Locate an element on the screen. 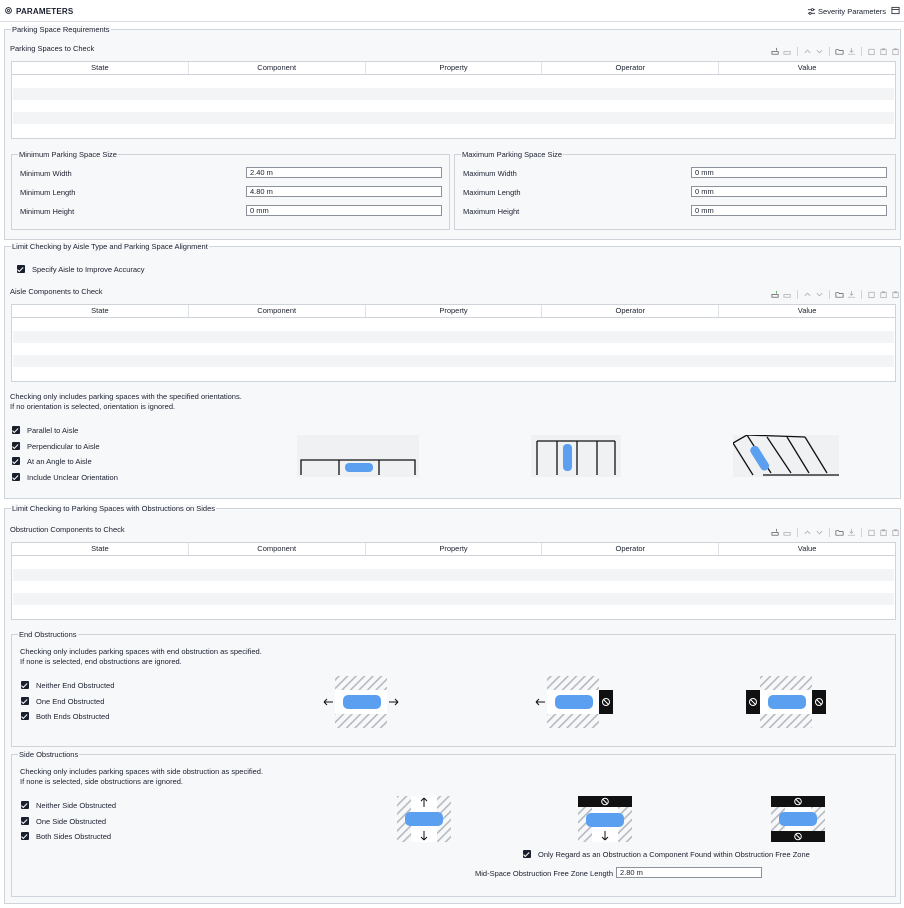 This screenshot has height=908, width=904. neither-side-checkbox: Neither Side Obstructed is located at coordinates (68, 805).